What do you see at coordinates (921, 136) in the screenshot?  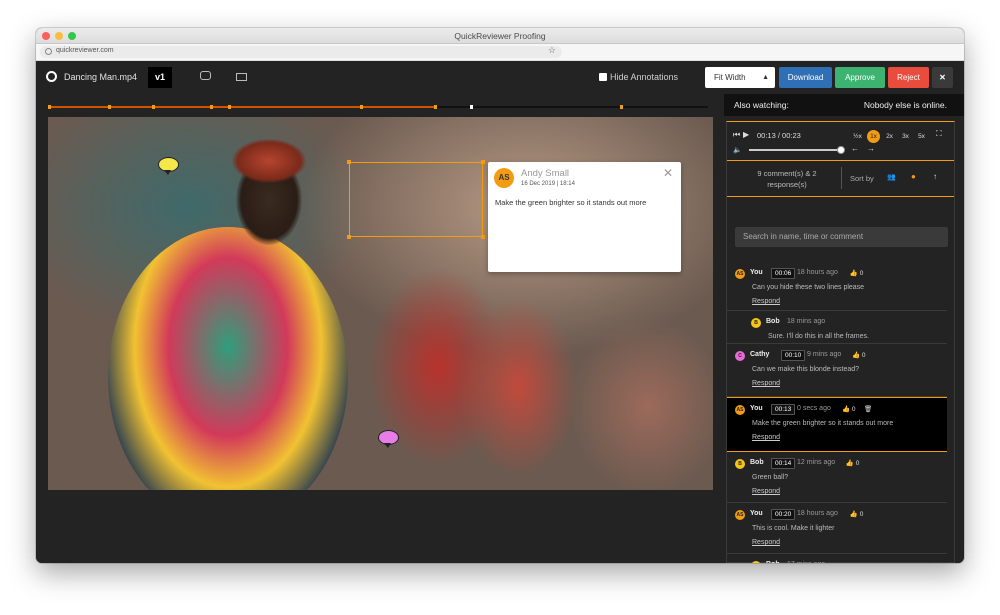 I see `speed-option: 5x` at bounding box center [921, 136].